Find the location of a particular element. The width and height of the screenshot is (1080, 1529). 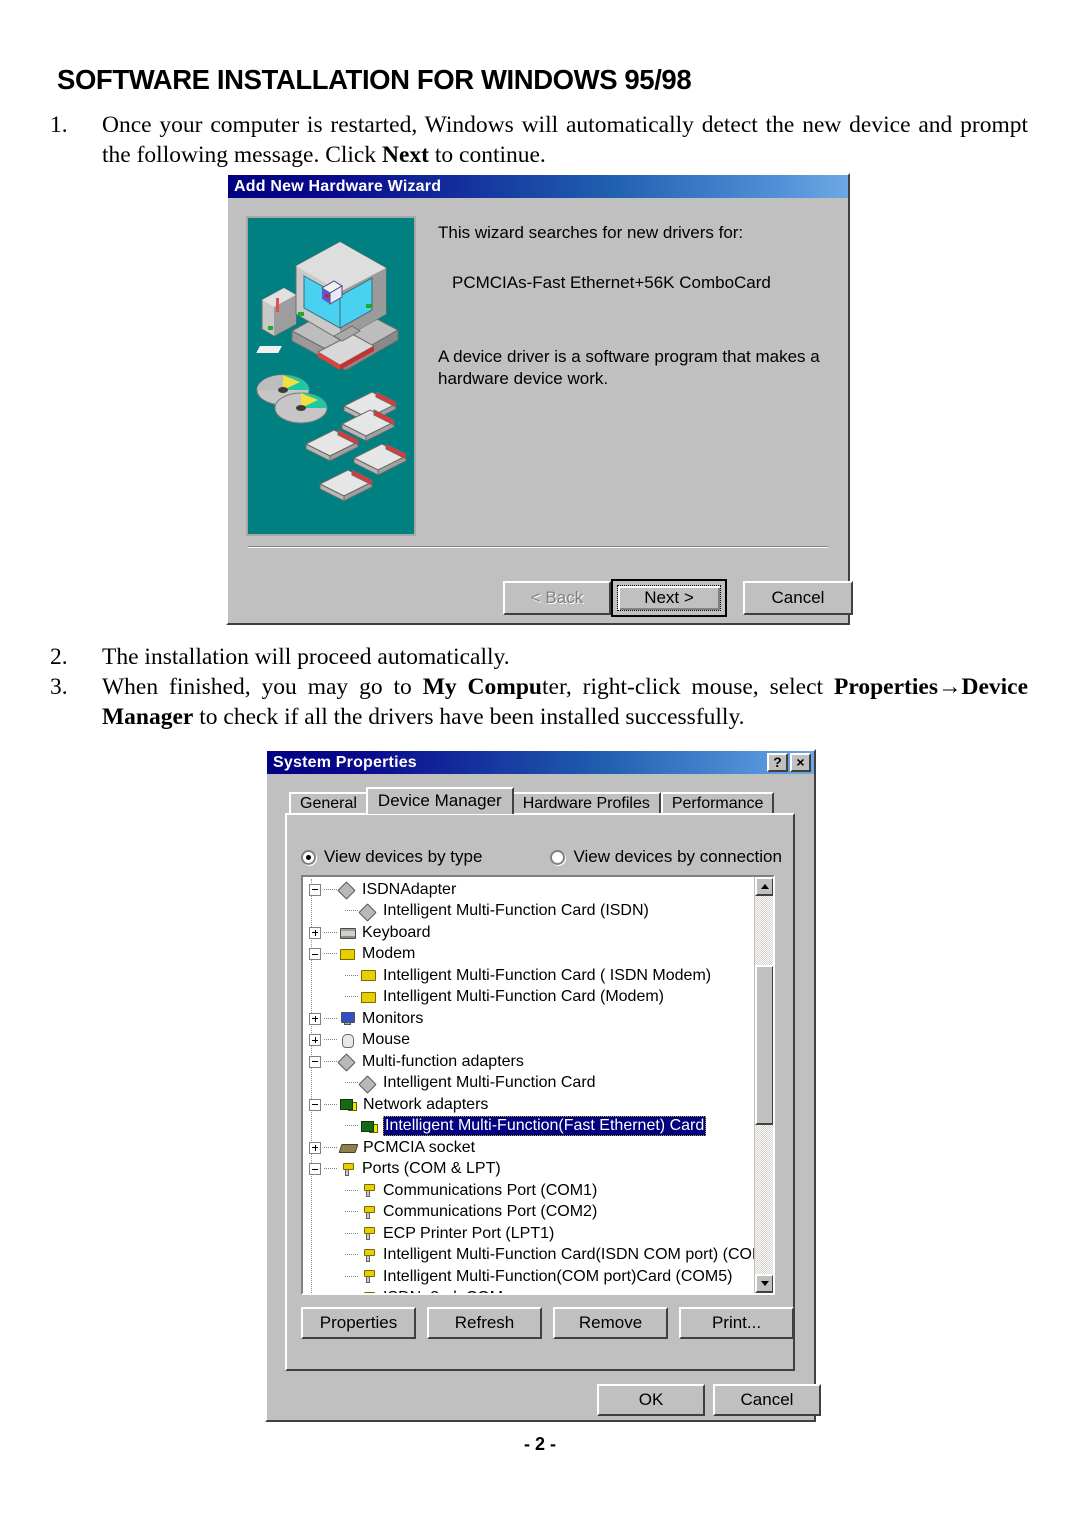

monitor-icon is located at coordinates (347, 1018).